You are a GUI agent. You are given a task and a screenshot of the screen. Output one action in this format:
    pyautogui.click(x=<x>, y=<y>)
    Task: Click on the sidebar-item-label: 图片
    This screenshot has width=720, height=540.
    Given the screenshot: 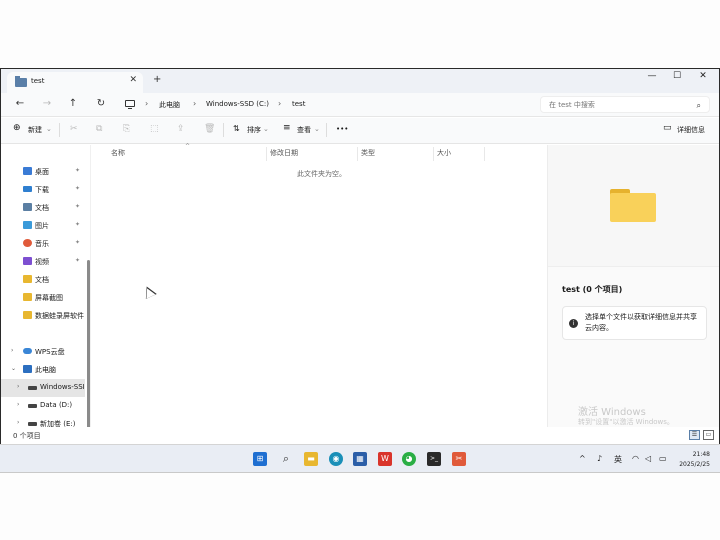 What is the action you would take?
    pyautogui.click(x=42, y=226)
    